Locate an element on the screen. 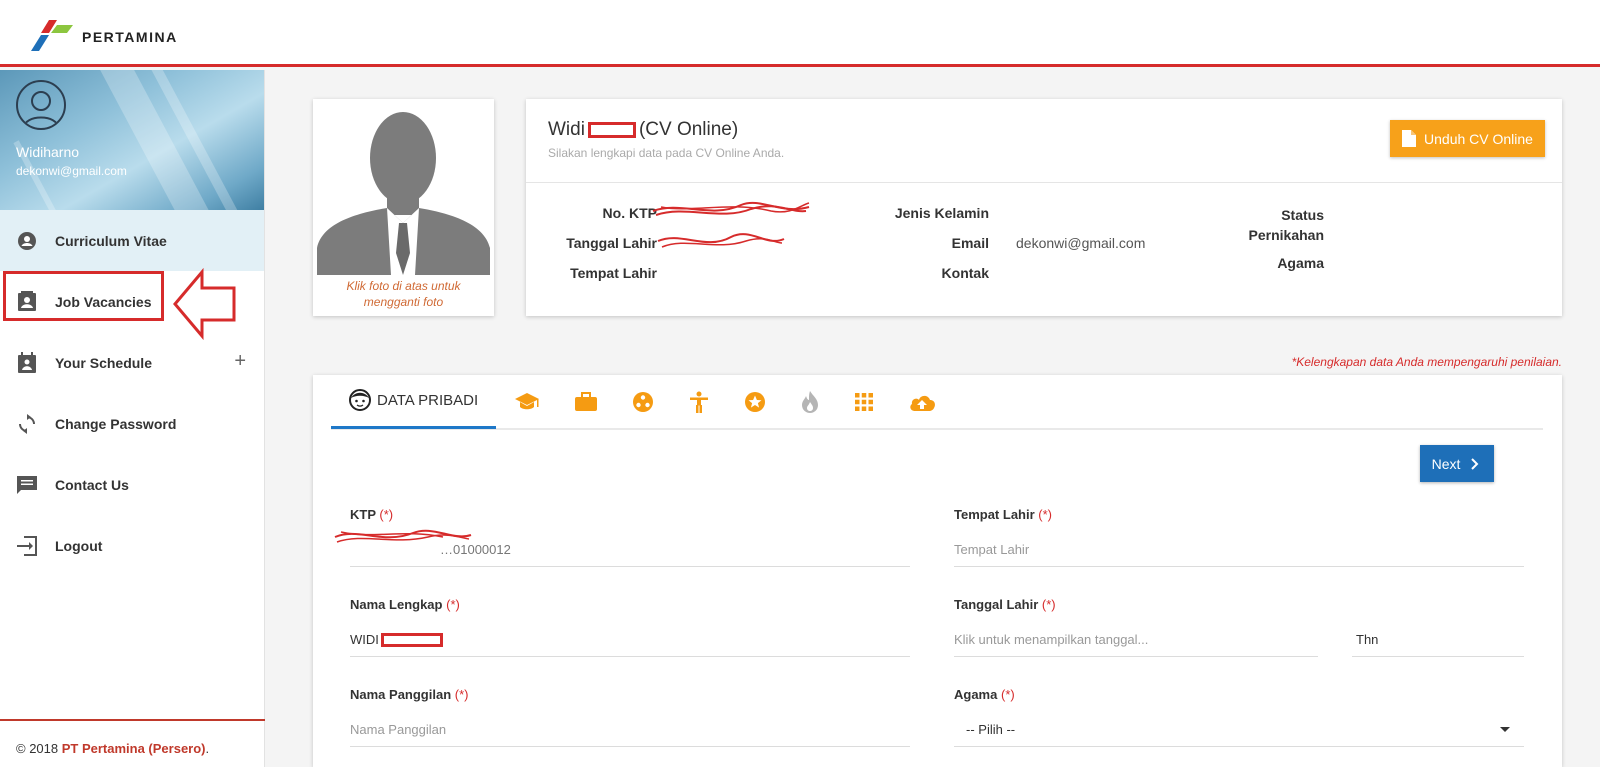 This screenshot has width=1600, height=767. calendar-icon is located at coordinates (27, 362).